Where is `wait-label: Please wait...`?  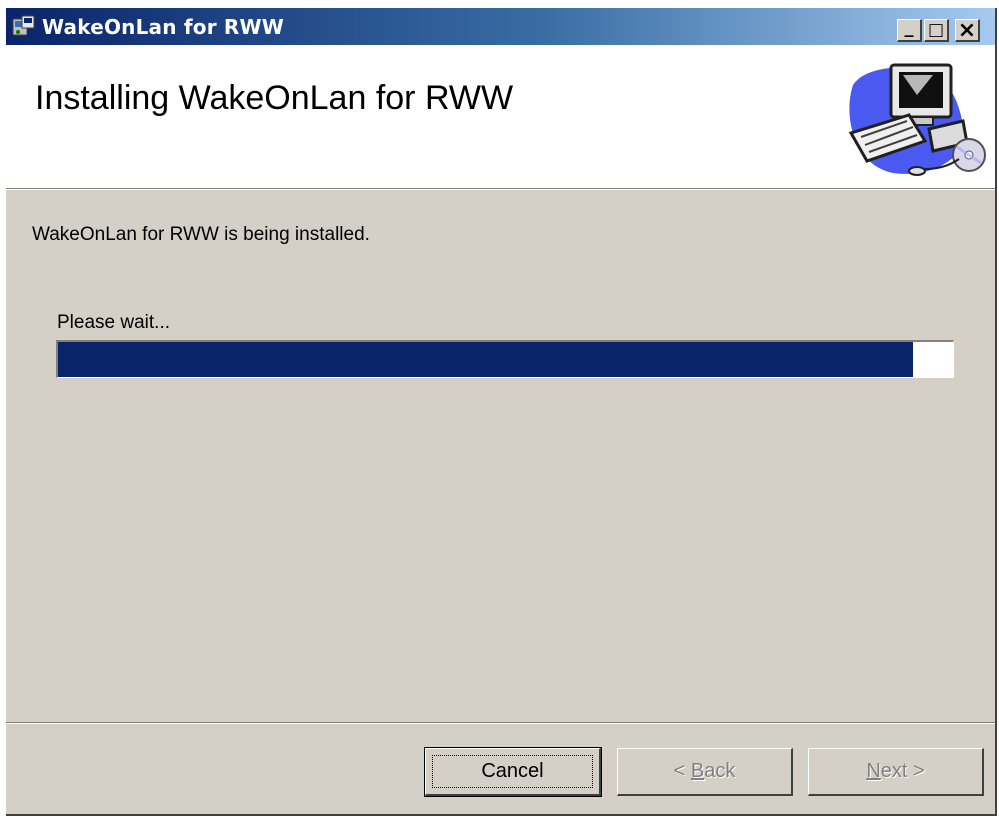
wait-label: Please wait... is located at coordinates (113, 322).